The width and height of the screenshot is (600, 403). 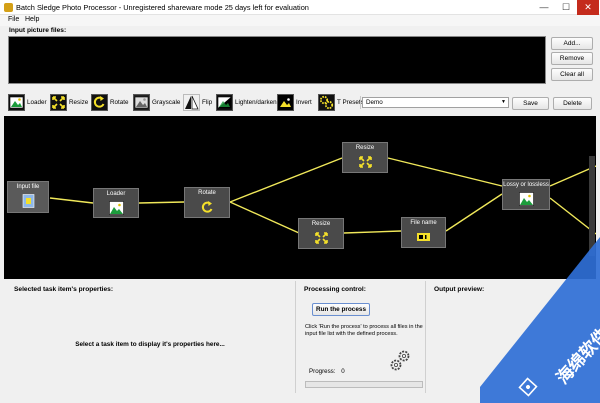 I want to click on progress-value: 0, so click(x=343, y=371).